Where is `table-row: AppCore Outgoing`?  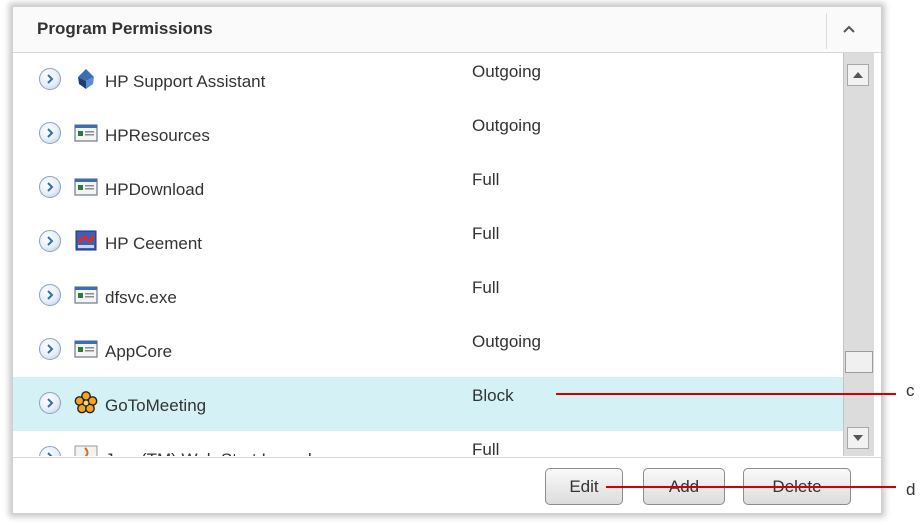
table-row: AppCore Outgoing is located at coordinates (428, 350).